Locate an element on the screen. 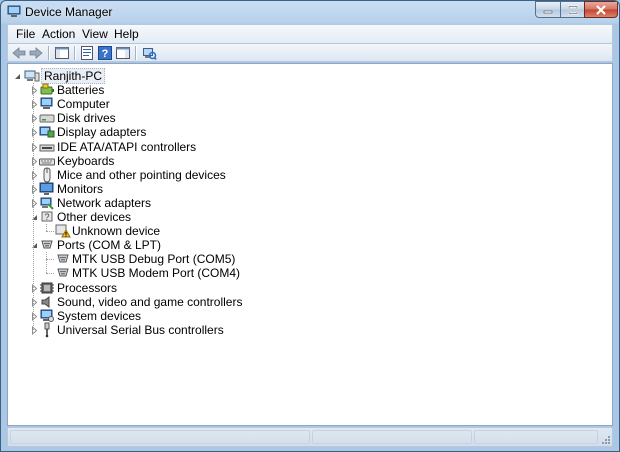 This screenshot has height=452, width=620. other-devices-icon: ? is located at coordinates (47, 216).